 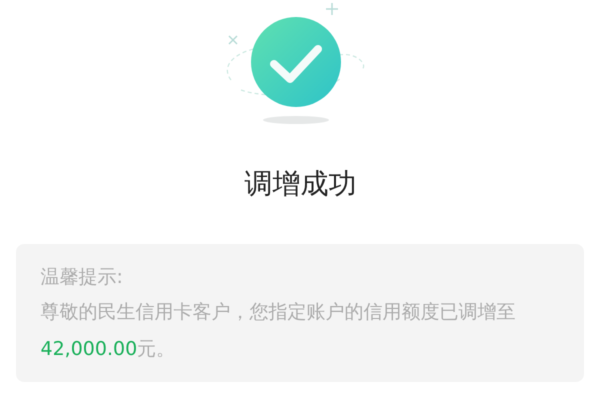 I want to click on notice-heading: 温馨提示:, so click(x=82, y=277).